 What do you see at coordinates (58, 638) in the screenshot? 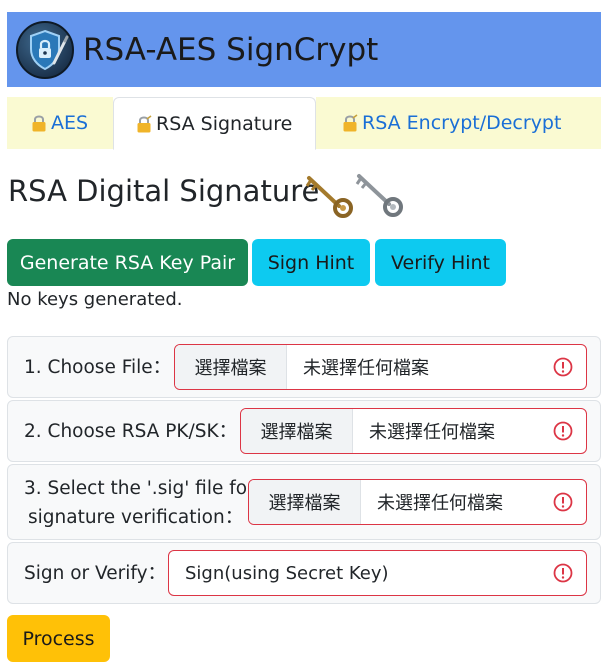
I see `process-button: Process` at bounding box center [58, 638].